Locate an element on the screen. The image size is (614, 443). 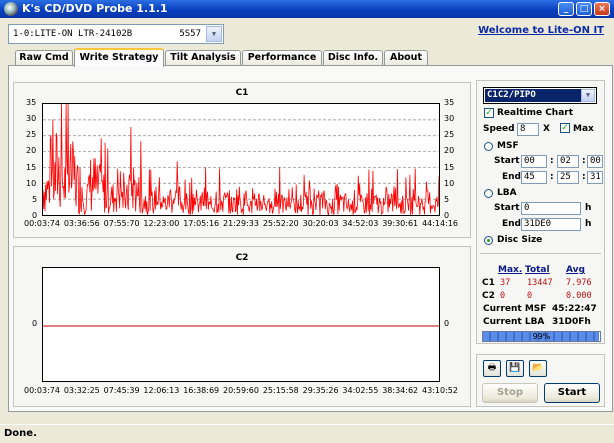
stats-header-max: Max. is located at coordinates (510, 270).